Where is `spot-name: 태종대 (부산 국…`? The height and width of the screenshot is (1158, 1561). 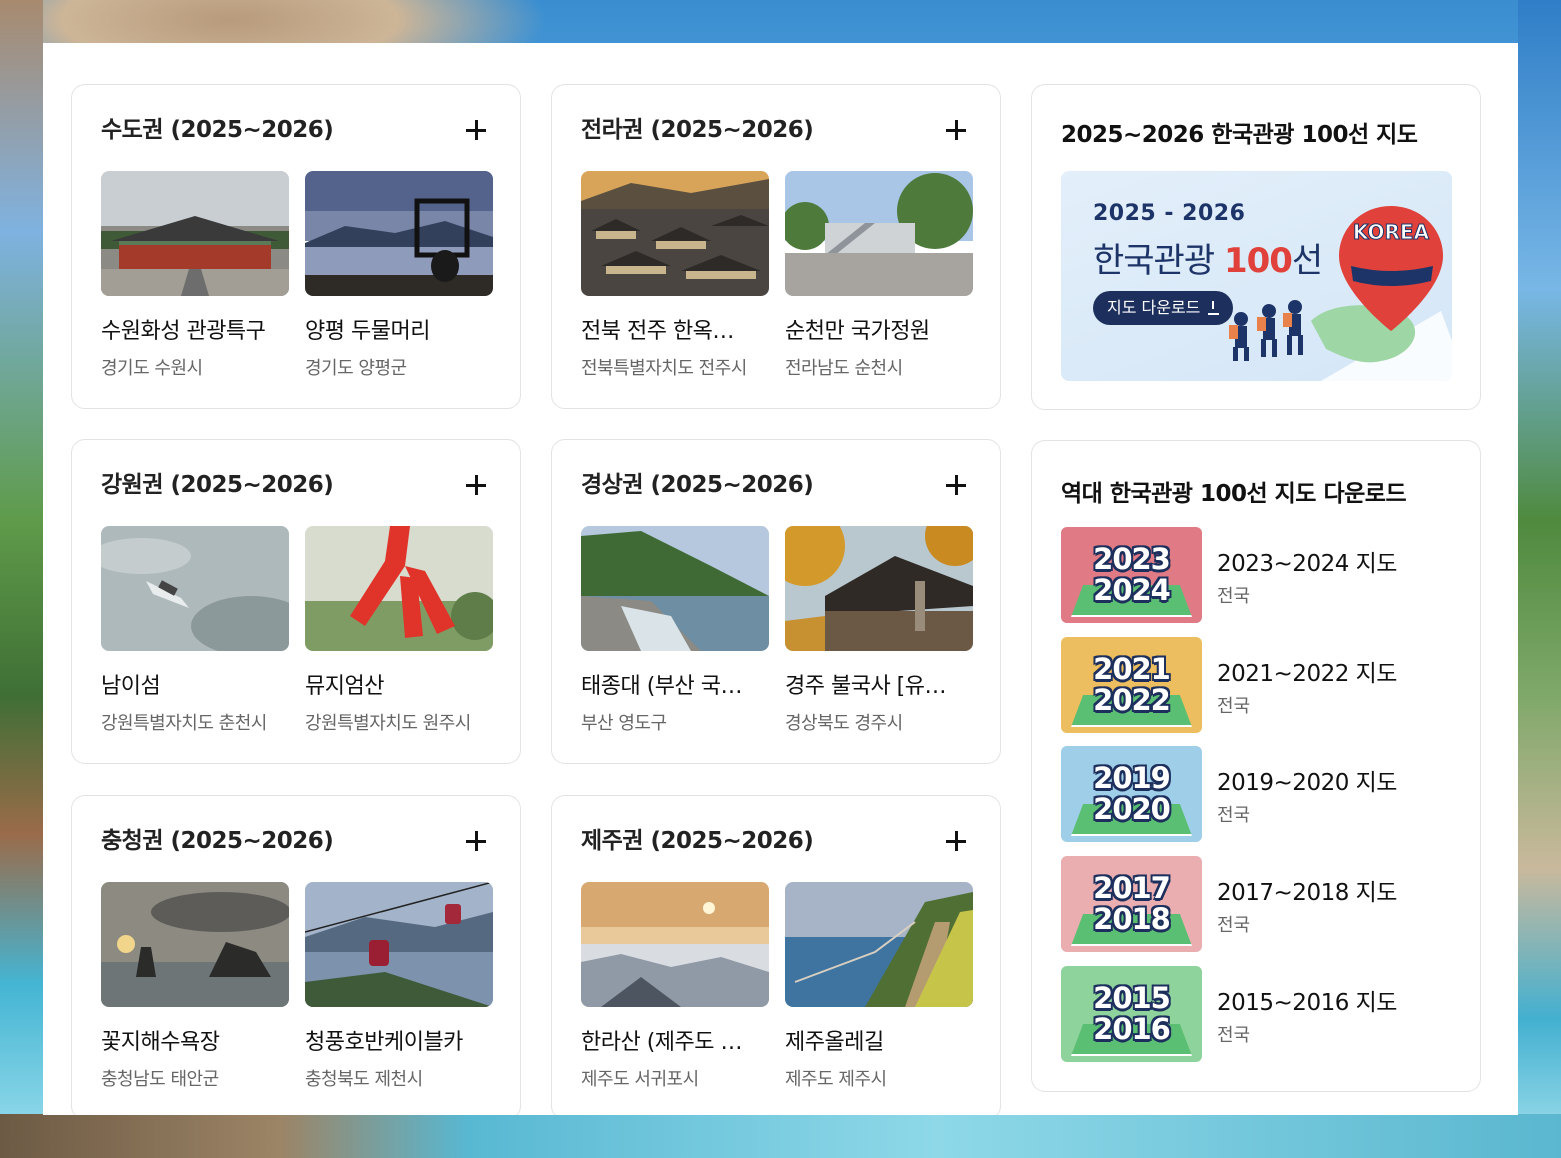
spot-name: 태종대 (부산 국… is located at coordinates (675, 684).